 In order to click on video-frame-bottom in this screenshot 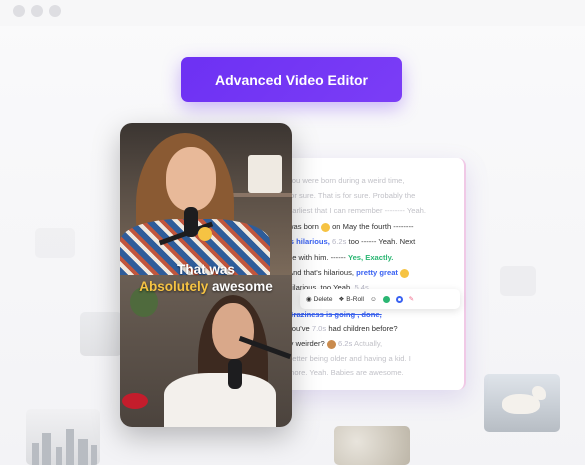, I will do `click(206, 351)`.